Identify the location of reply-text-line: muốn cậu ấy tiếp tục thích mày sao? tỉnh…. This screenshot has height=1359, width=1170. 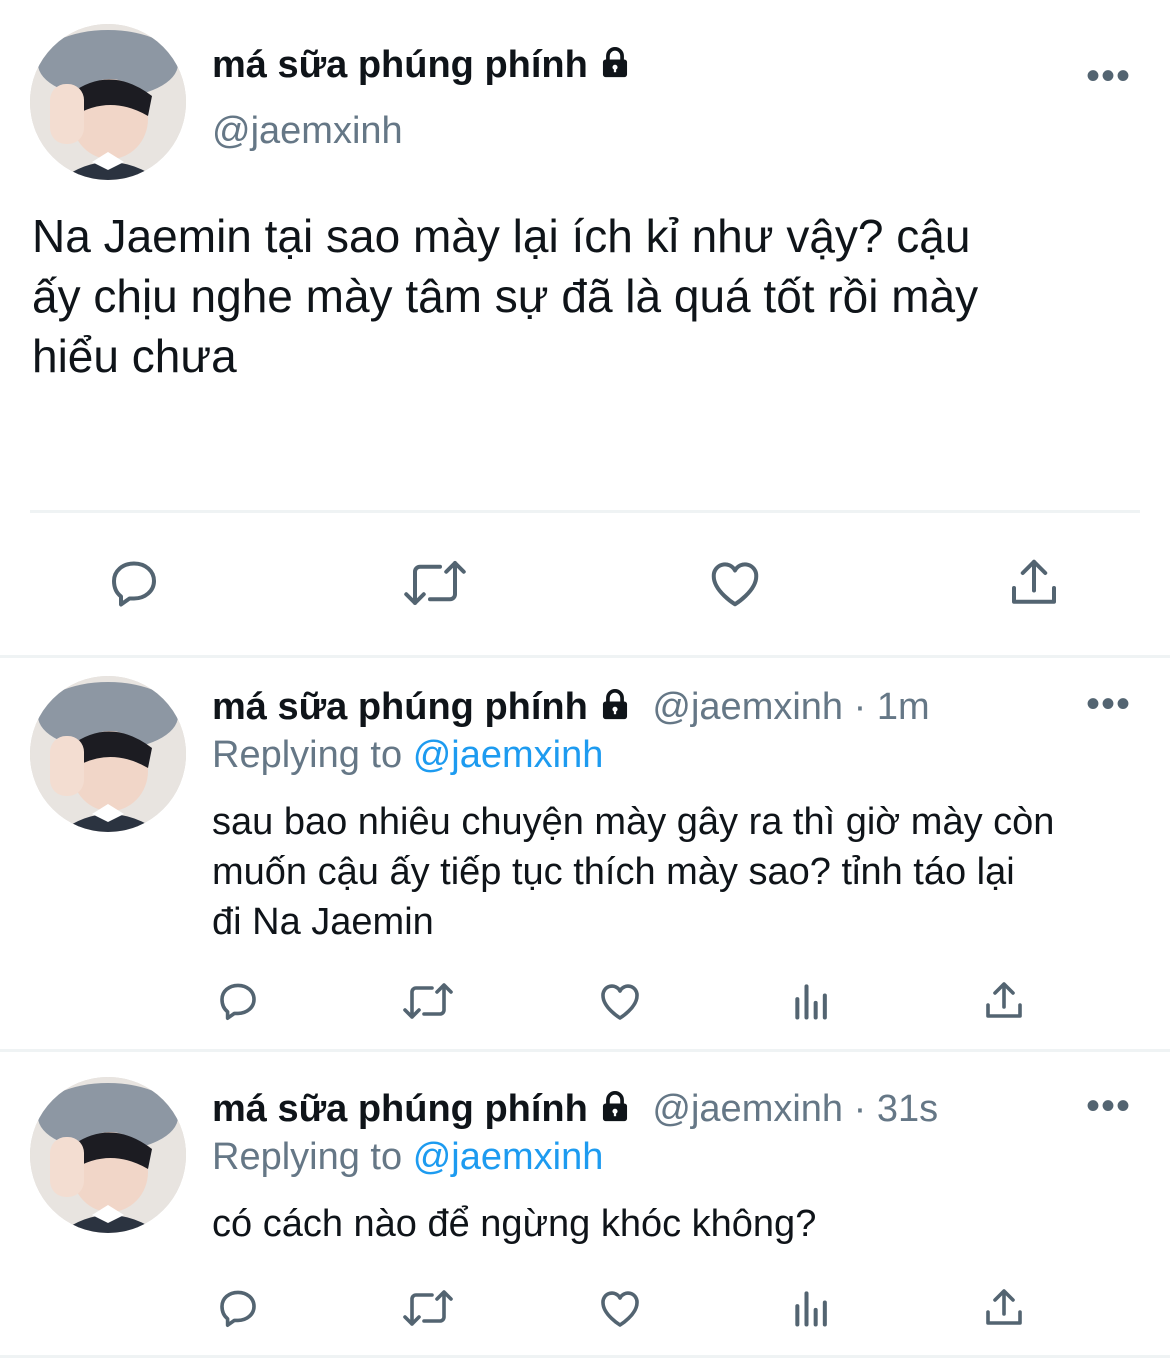
(613, 872).